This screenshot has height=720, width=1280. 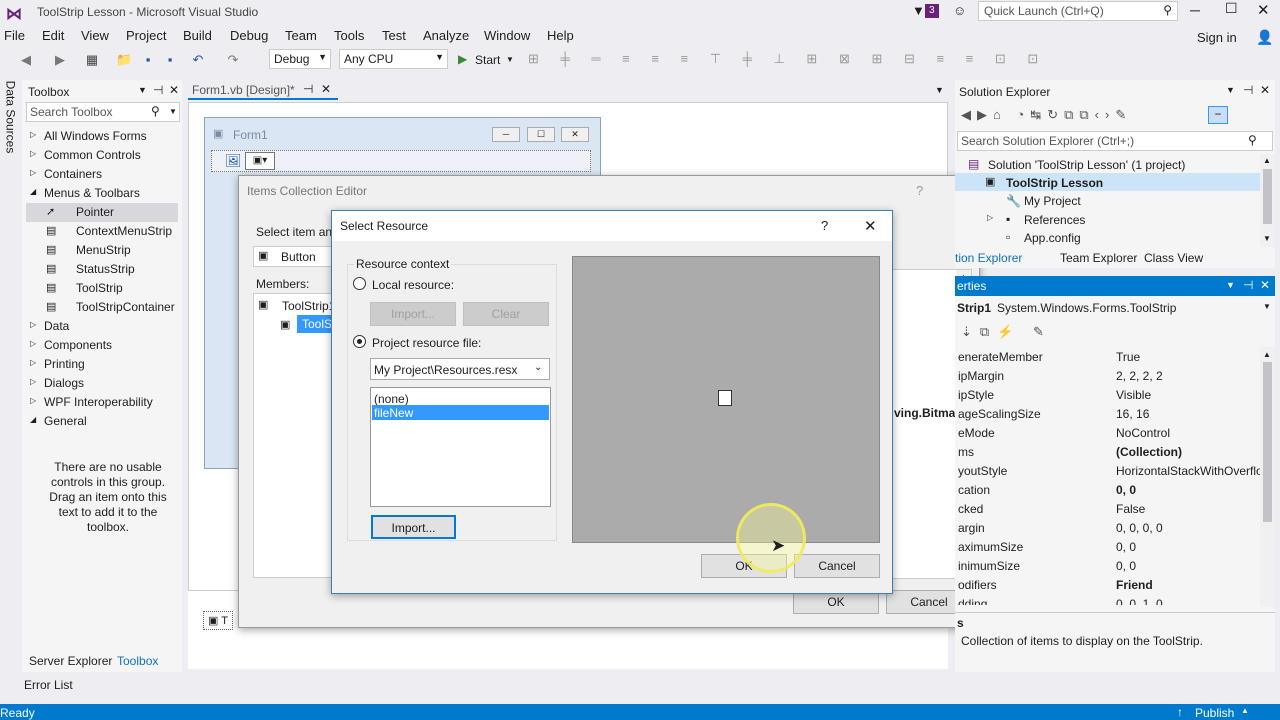 What do you see at coordinates (300, 59) in the screenshot?
I see `config-dropdown: Debug ▼` at bounding box center [300, 59].